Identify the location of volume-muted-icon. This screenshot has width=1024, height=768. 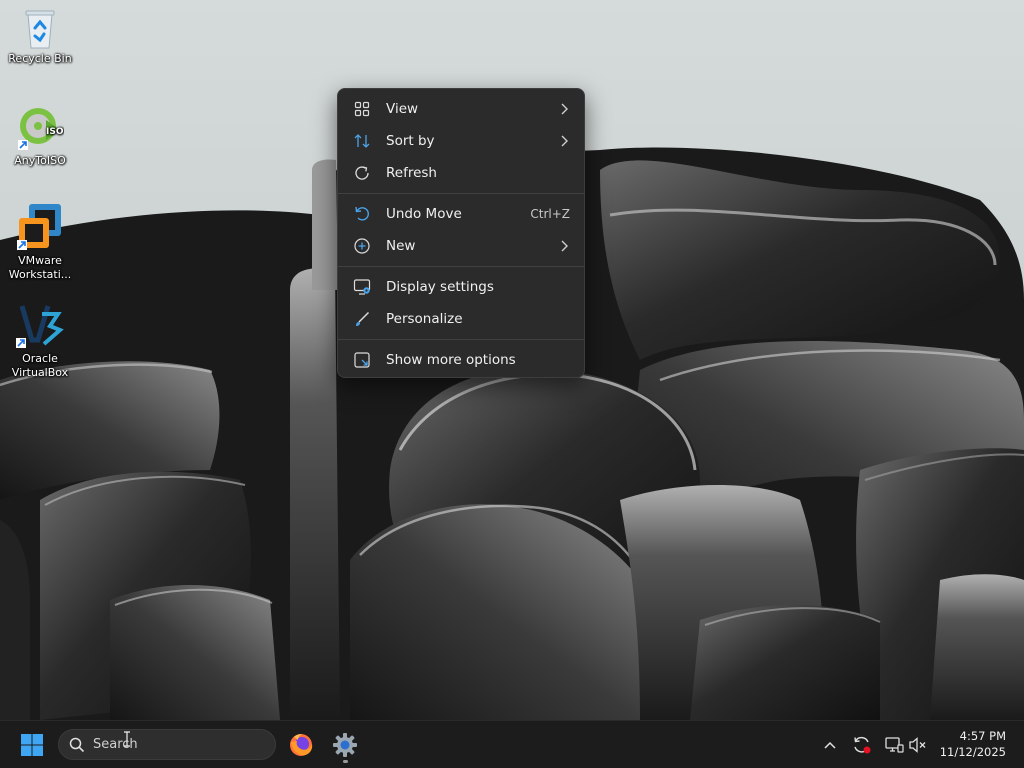
(917, 745).